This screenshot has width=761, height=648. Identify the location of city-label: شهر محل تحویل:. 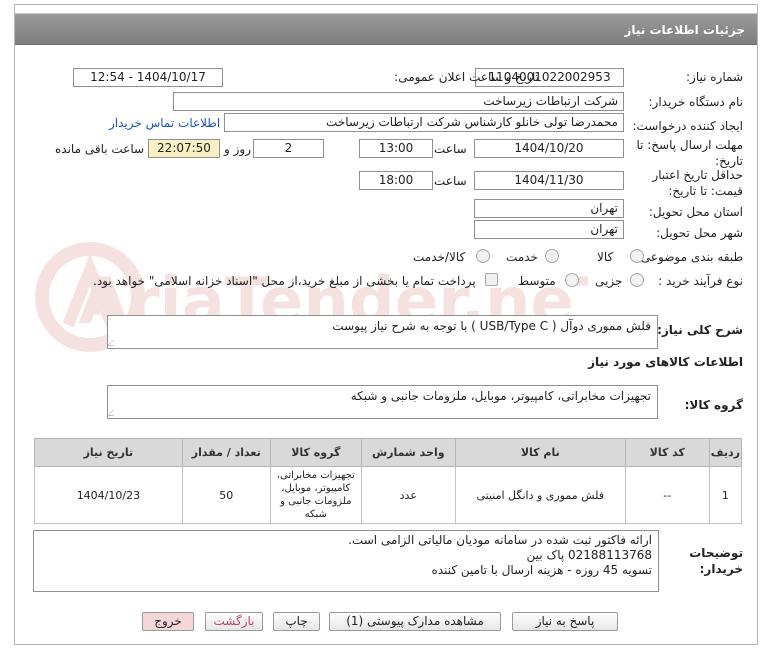
(699, 233).